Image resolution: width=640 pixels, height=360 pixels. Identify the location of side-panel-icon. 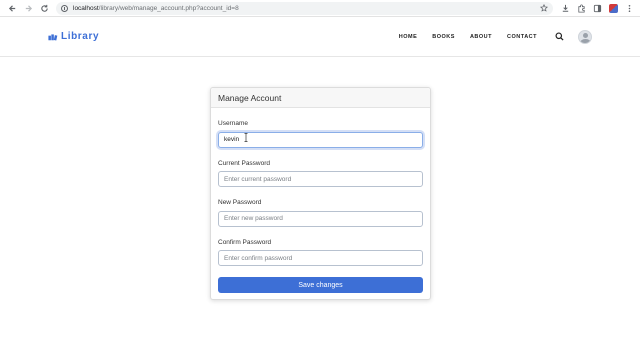
(597, 8).